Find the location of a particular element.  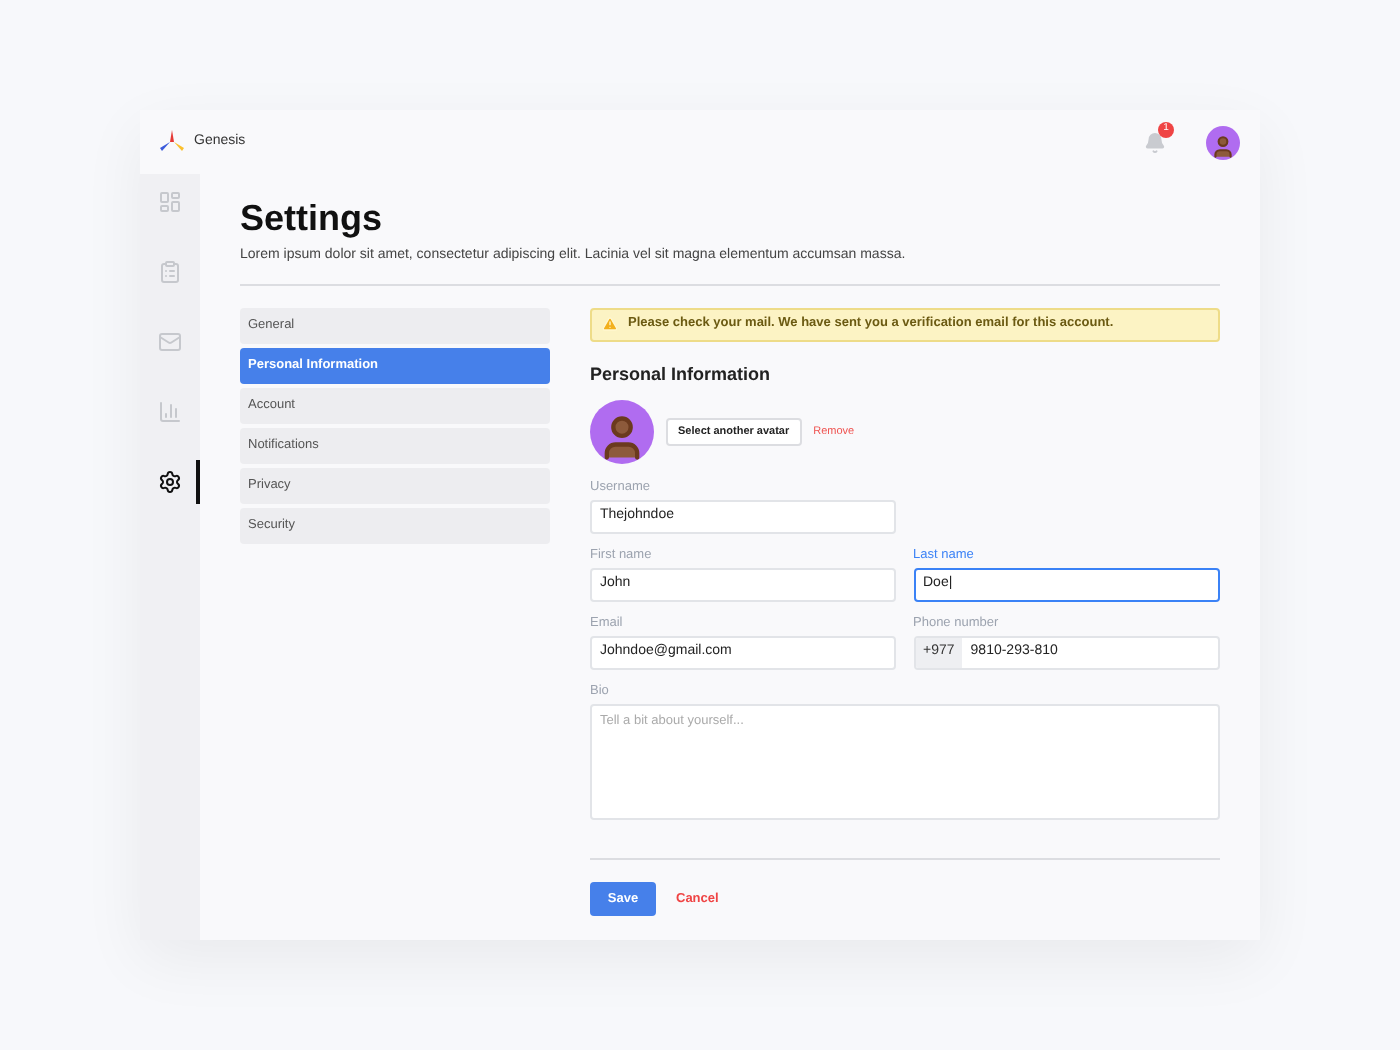

settings-icon is located at coordinates (170, 482).